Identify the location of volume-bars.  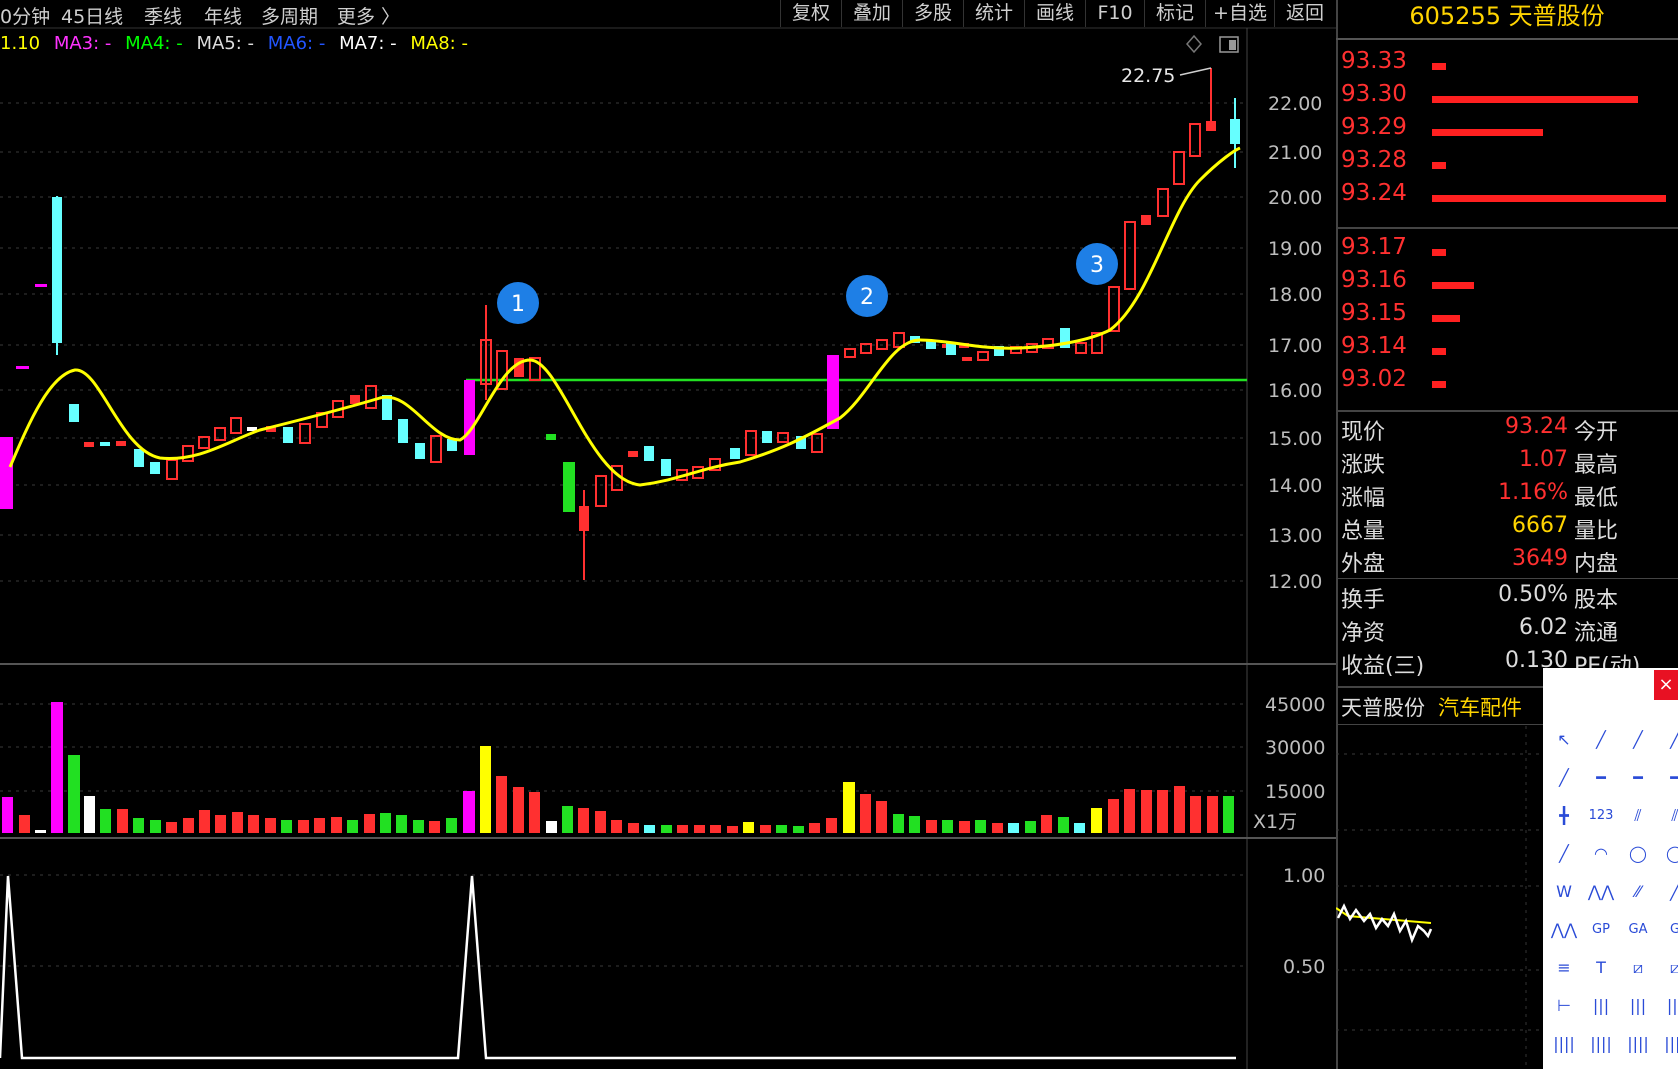
(618, 767).